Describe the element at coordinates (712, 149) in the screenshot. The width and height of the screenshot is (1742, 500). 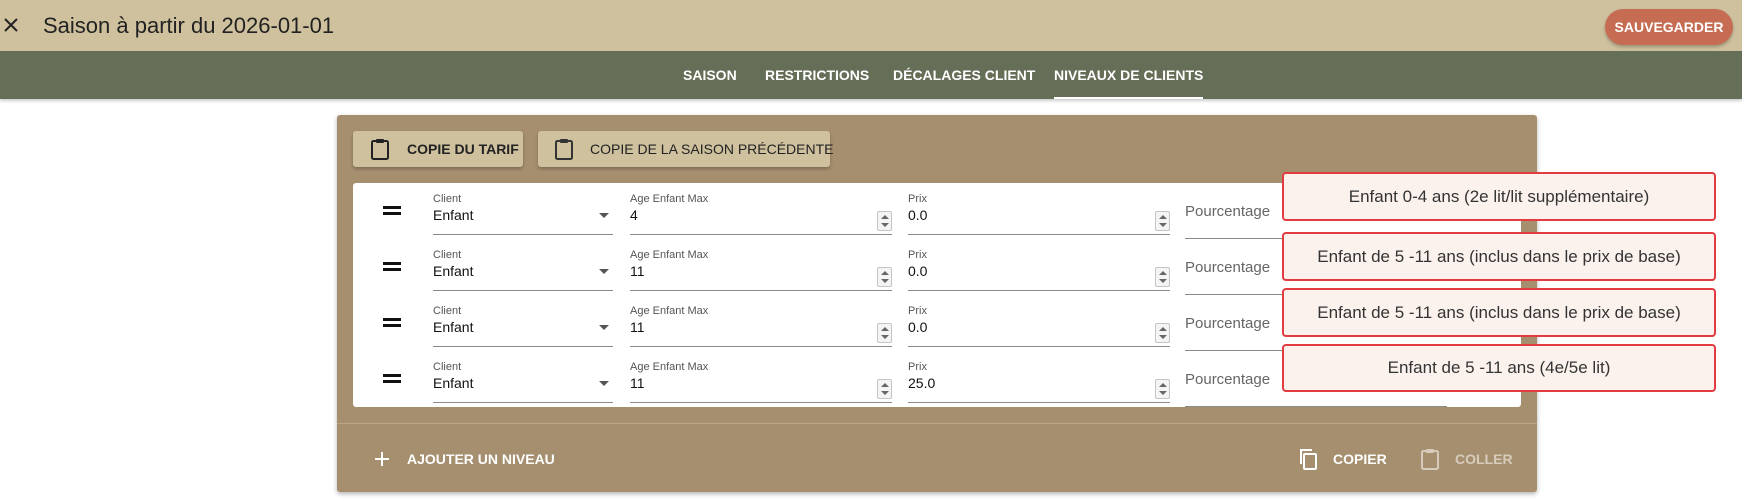
I see `copy-previous-season-label: COPIE DE LA SAISON PRÉCÉDENTE` at that location.